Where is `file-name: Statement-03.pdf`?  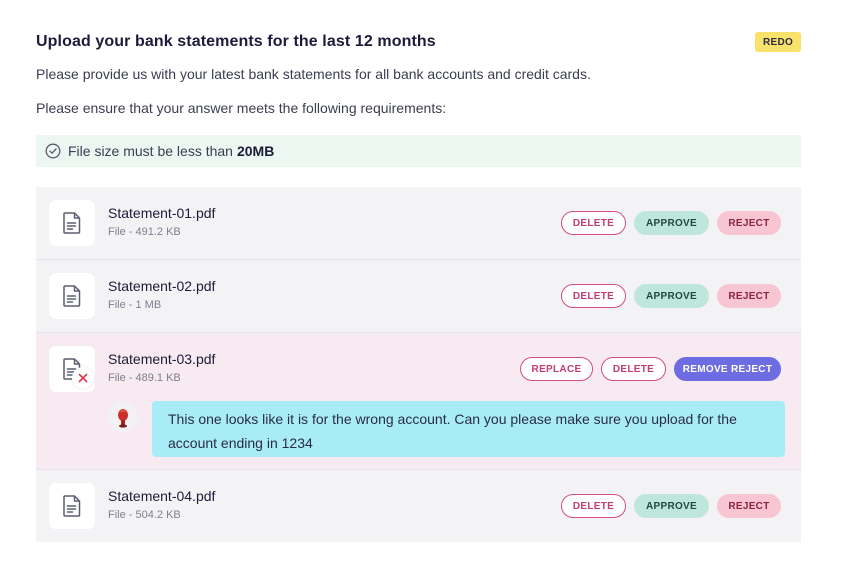
file-name: Statement-03.pdf is located at coordinates (161, 359).